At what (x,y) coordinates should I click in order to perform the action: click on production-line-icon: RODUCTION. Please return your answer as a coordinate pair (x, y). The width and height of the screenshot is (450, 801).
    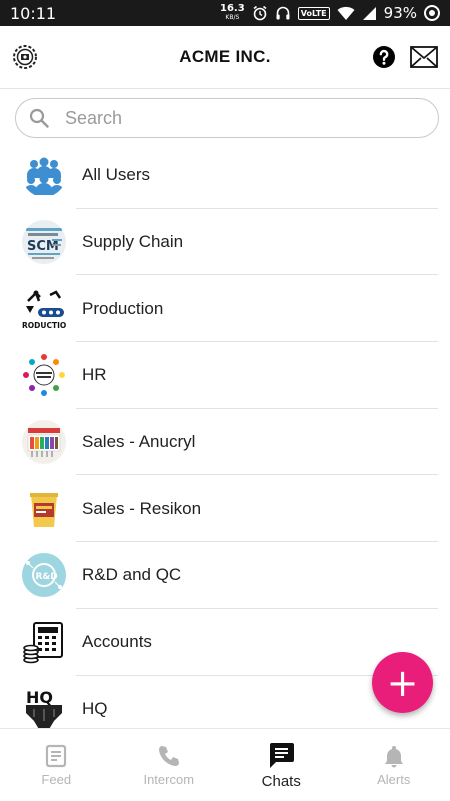
    Looking at the image, I should click on (44, 309).